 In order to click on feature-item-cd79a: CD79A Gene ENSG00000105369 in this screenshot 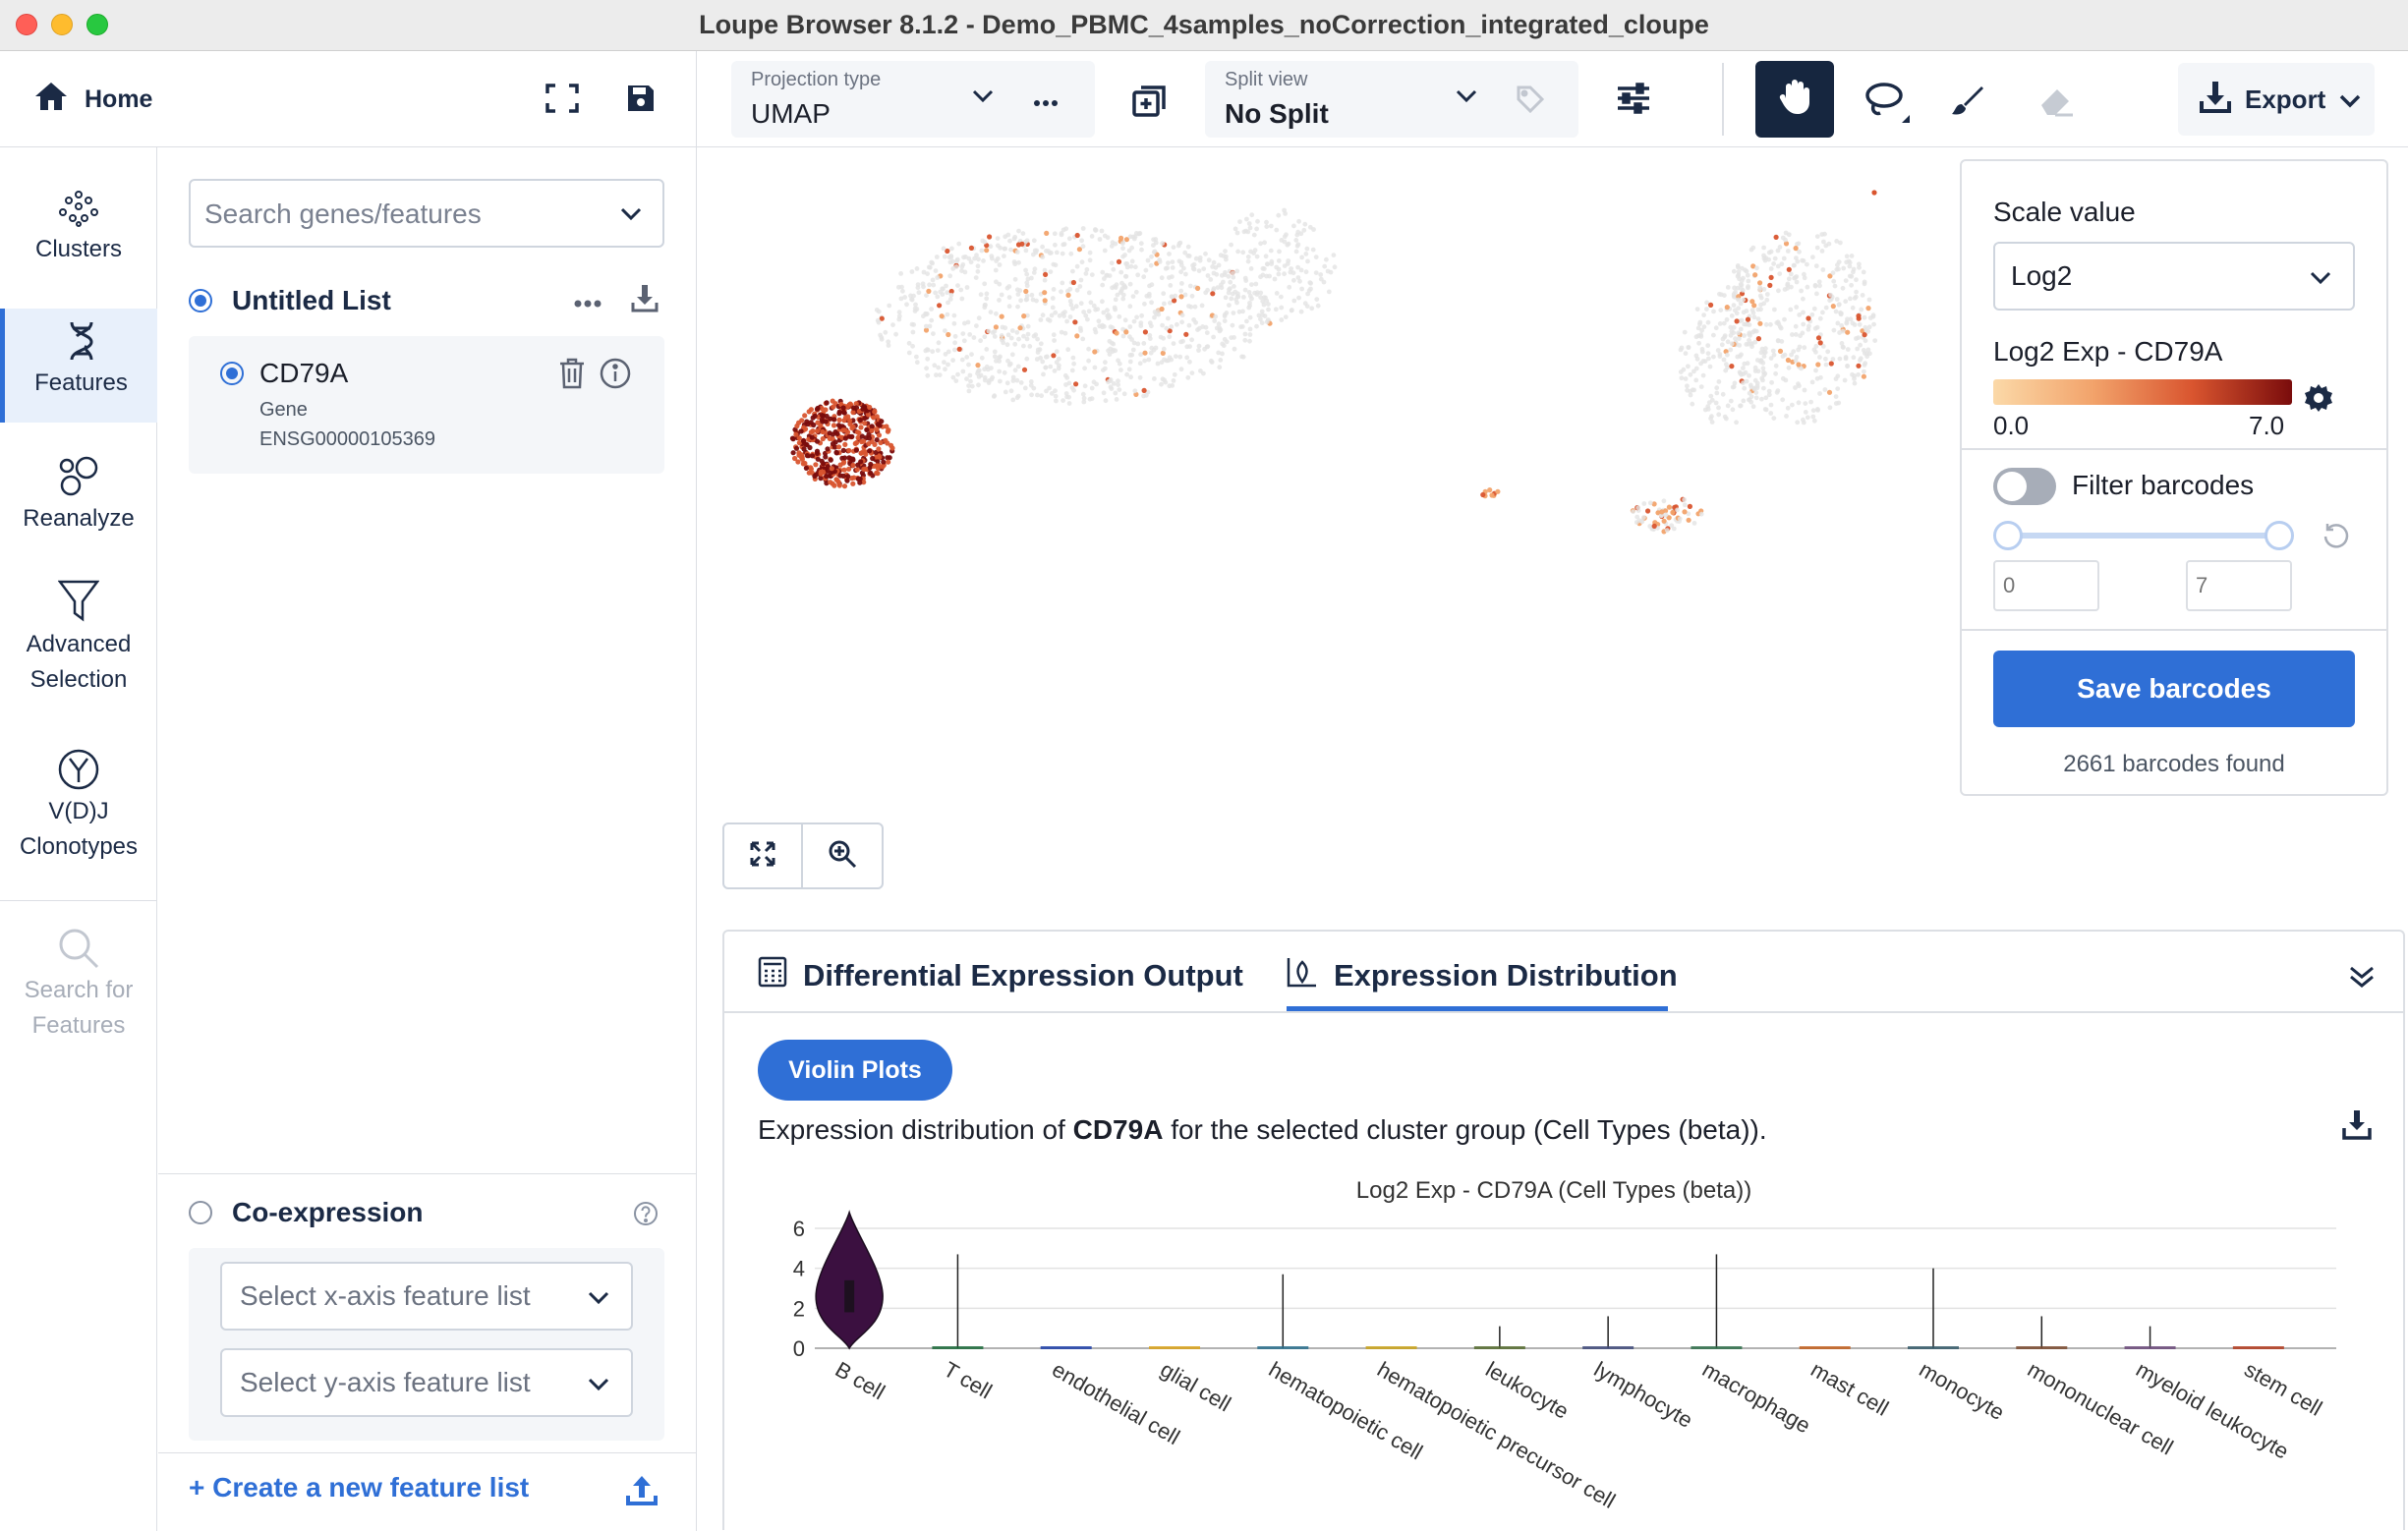, I will do `click(426, 405)`.